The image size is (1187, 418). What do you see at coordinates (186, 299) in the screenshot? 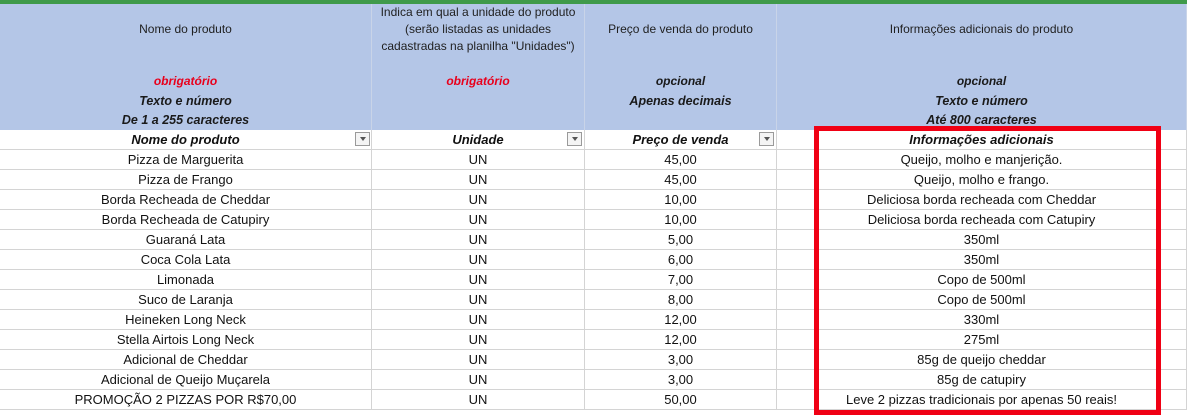
I see `table-cell: Suco de Laranja` at bounding box center [186, 299].